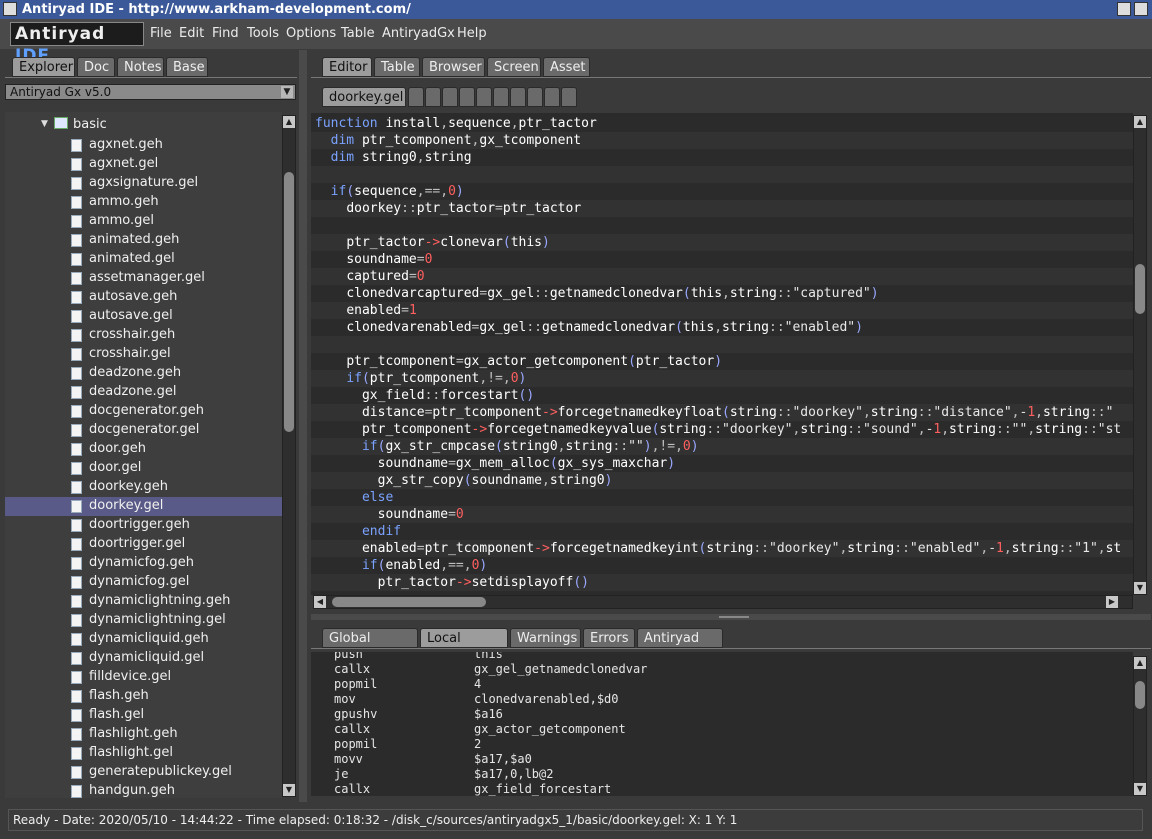 The width and height of the screenshot is (1152, 839). What do you see at coordinates (150, 92) in the screenshot?
I see `version-select: Antiryad Gx v5.0 ▼` at bounding box center [150, 92].